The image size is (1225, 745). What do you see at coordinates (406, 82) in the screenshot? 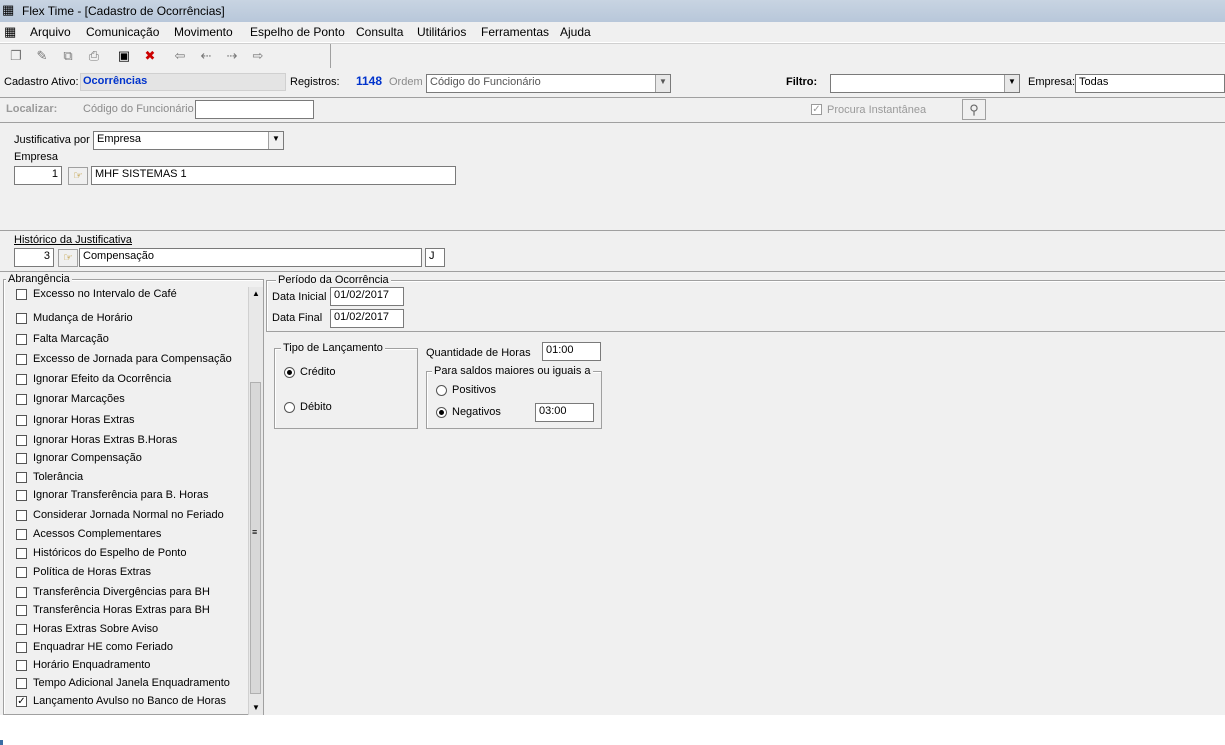
I see `ordem-label: Ordem` at bounding box center [406, 82].